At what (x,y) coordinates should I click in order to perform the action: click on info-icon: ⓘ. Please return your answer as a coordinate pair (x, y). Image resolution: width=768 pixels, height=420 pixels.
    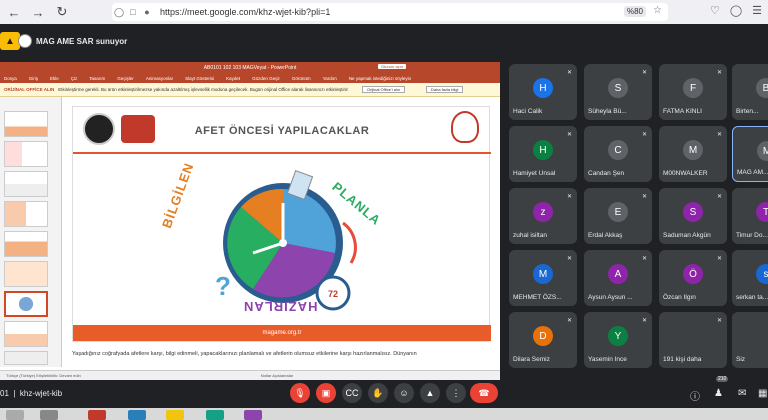
    Looking at the image, I should click on (695, 395).